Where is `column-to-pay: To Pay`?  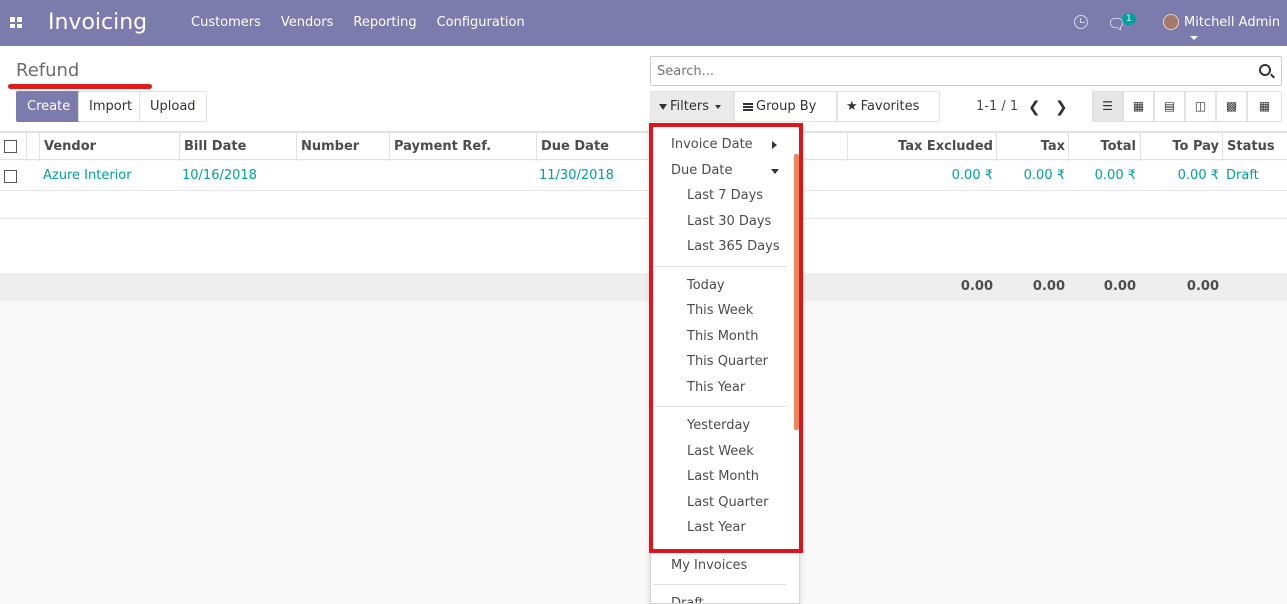 column-to-pay: To Pay is located at coordinates (1181, 147).